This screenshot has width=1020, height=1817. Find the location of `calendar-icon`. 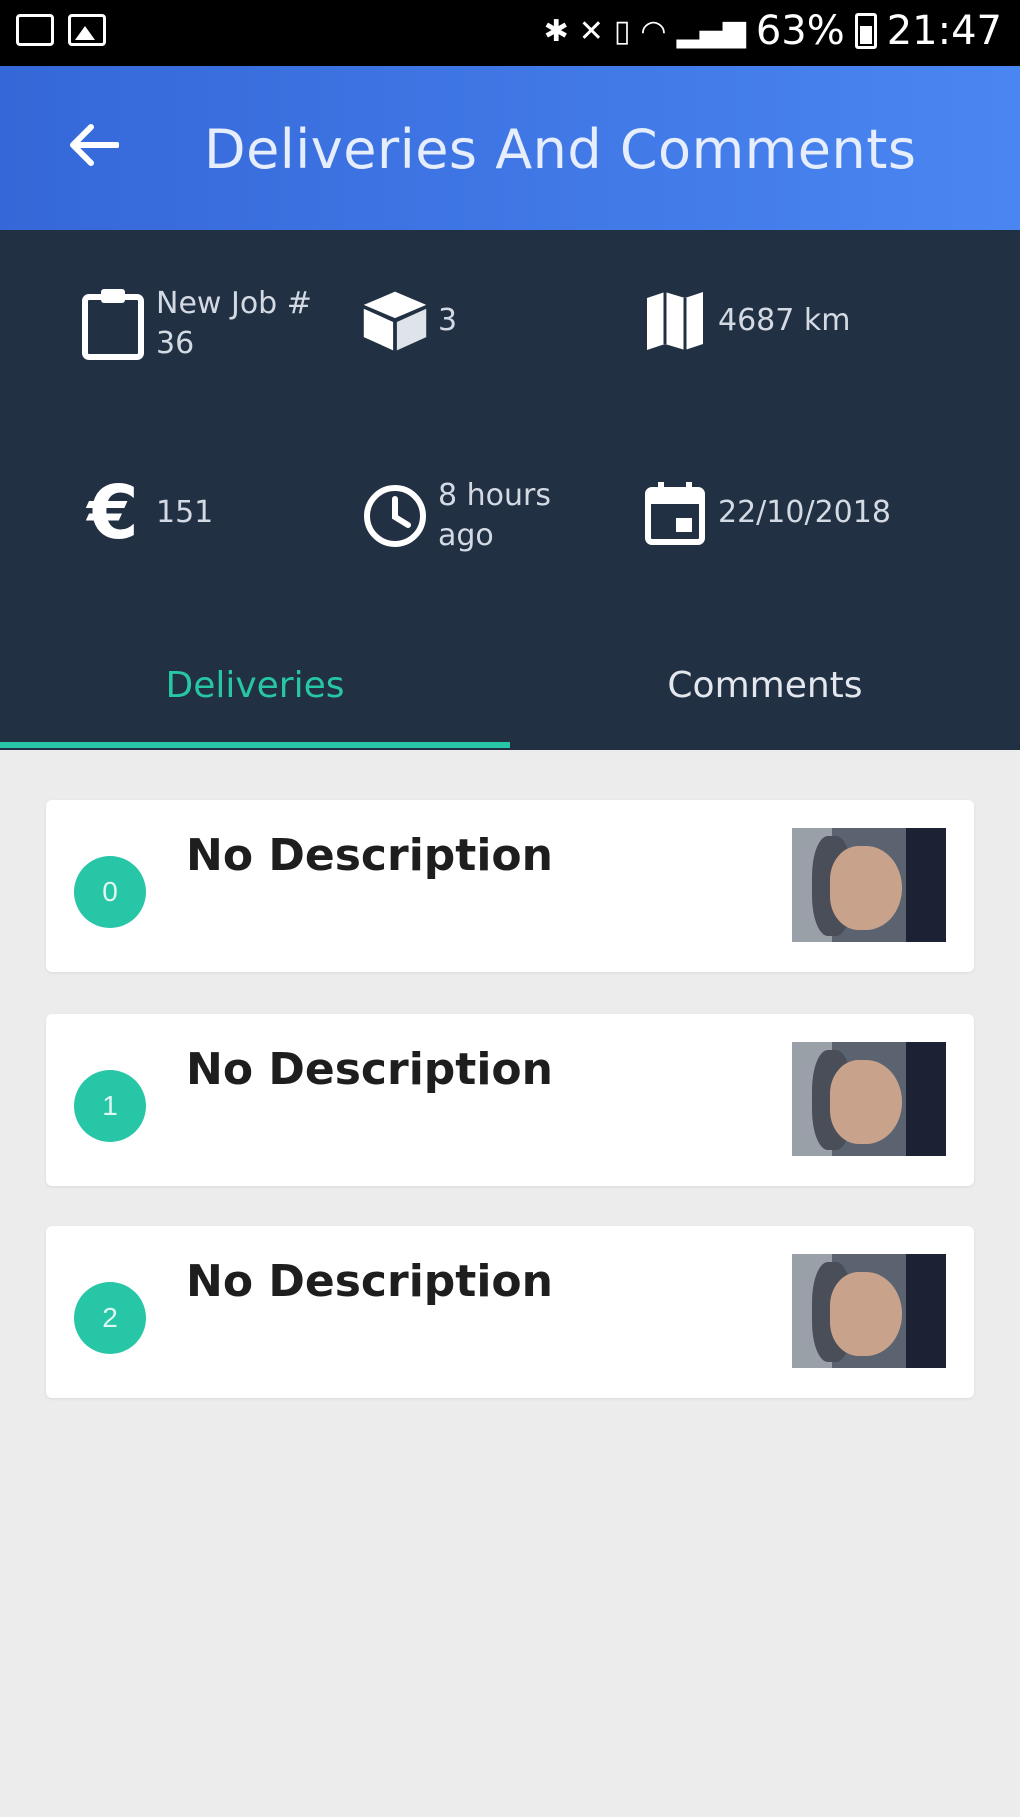

calendar-icon is located at coordinates (675, 513).